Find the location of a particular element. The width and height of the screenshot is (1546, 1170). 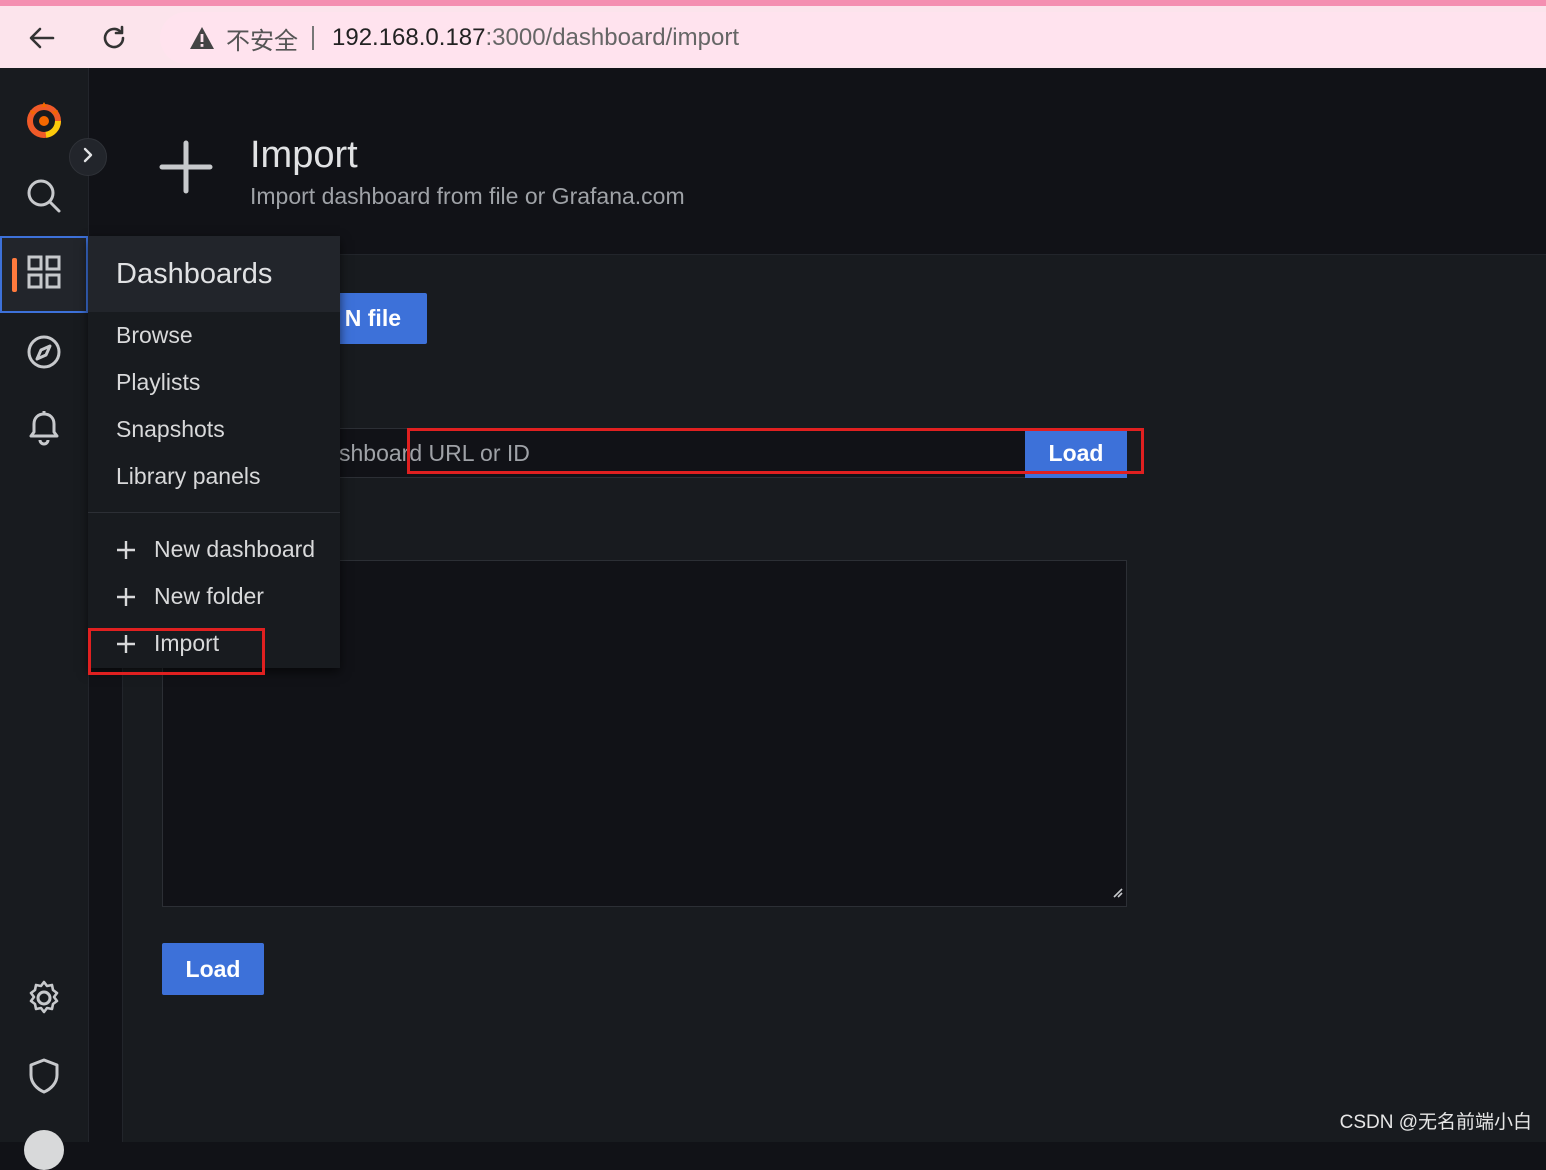

watermark: CSDN @无名前端小白 is located at coordinates (1435, 1122).